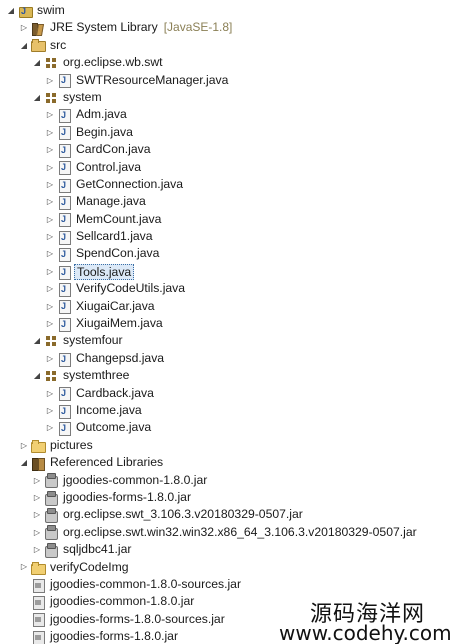 The height and width of the screenshot is (644, 474). I want to click on tree-item: ▷ jgoodies-common-1.8.0.jar, so click(237, 480).